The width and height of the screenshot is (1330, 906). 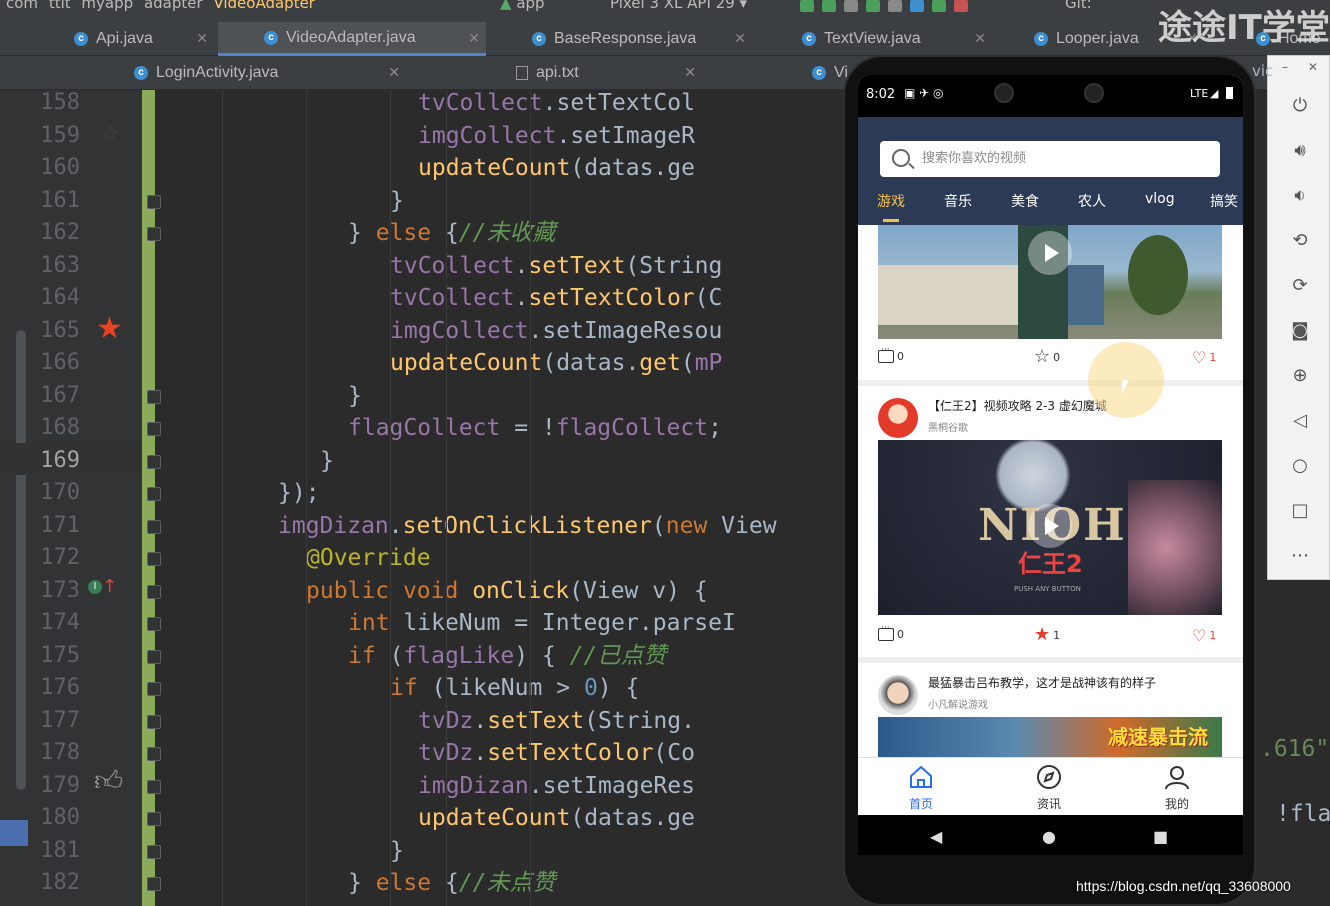 I want to click on video-thumbnail: NIOH 仁王2 PUSH ANY BUTTON, so click(x=1050, y=527).